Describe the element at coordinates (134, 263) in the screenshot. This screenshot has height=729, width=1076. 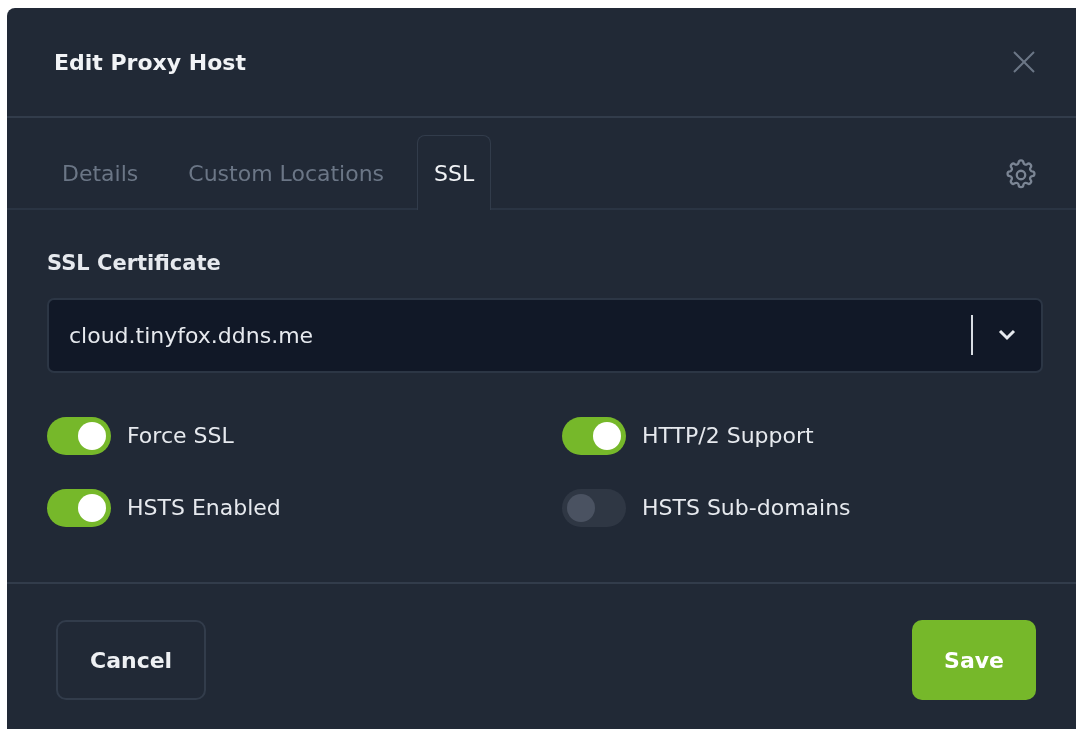
I see `field-label: SSL Certificate` at that location.